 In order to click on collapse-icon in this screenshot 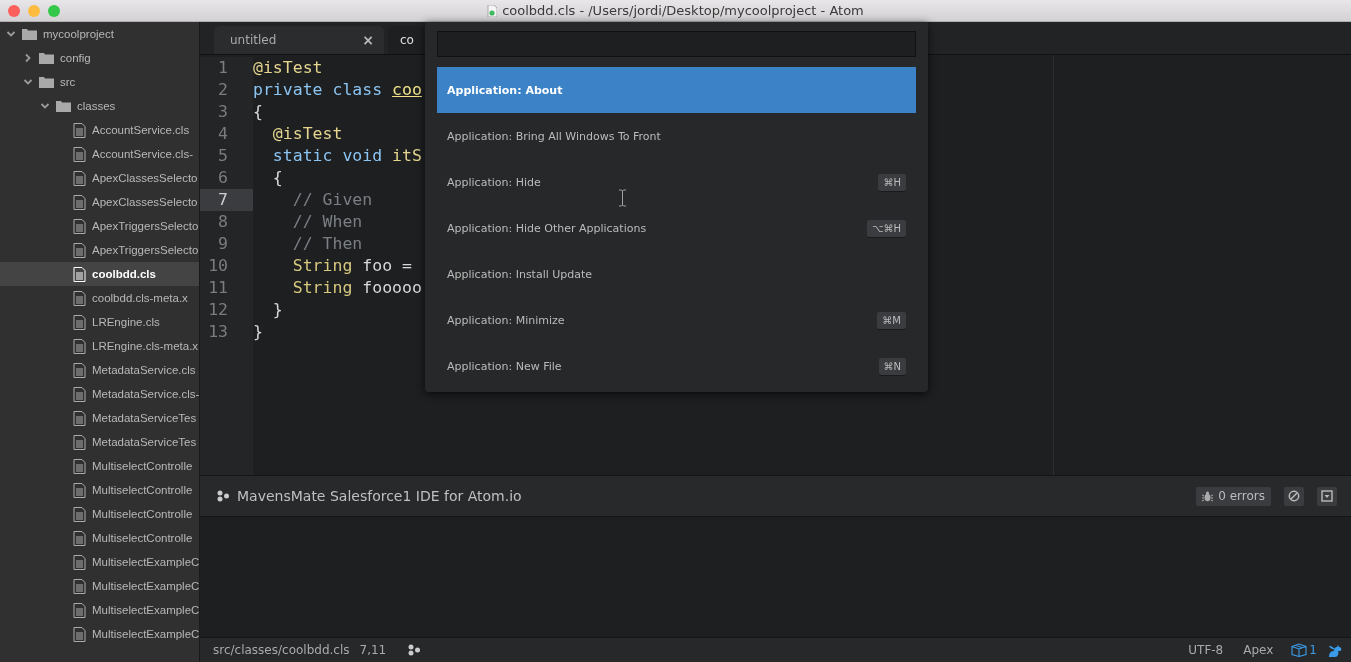, I will do `click(1327, 496)`.